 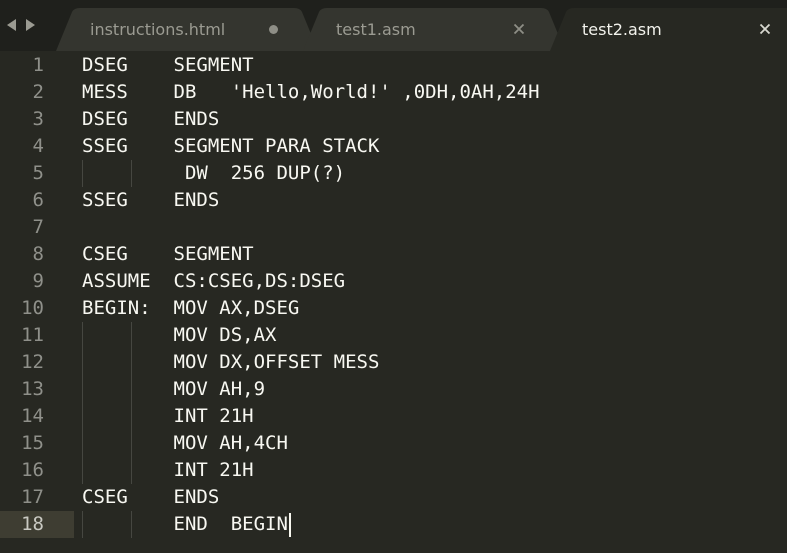 What do you see at coordinates (32, 497) in the screenshot?
I see `line-number: 17` at bounding box center [32, 497].